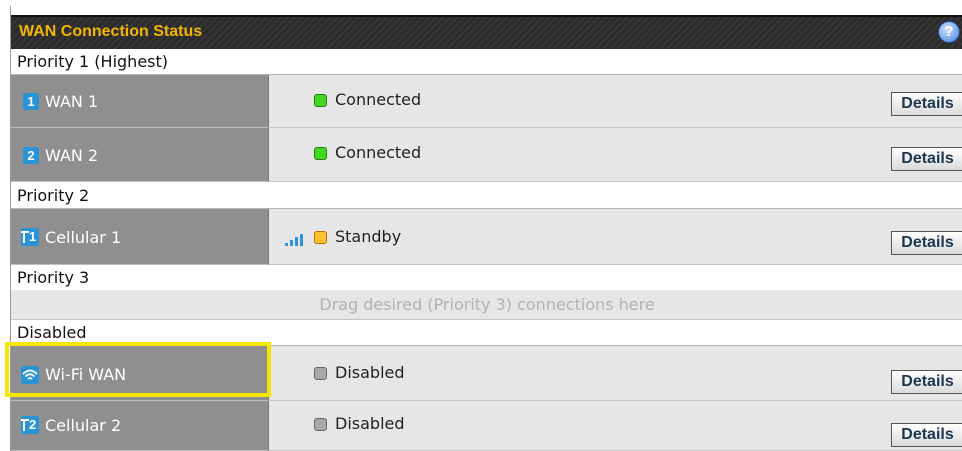  Describe the element at coordinates (111, 31) in the screenshot. I see `panel-title: WAN Connection Status` at that location.